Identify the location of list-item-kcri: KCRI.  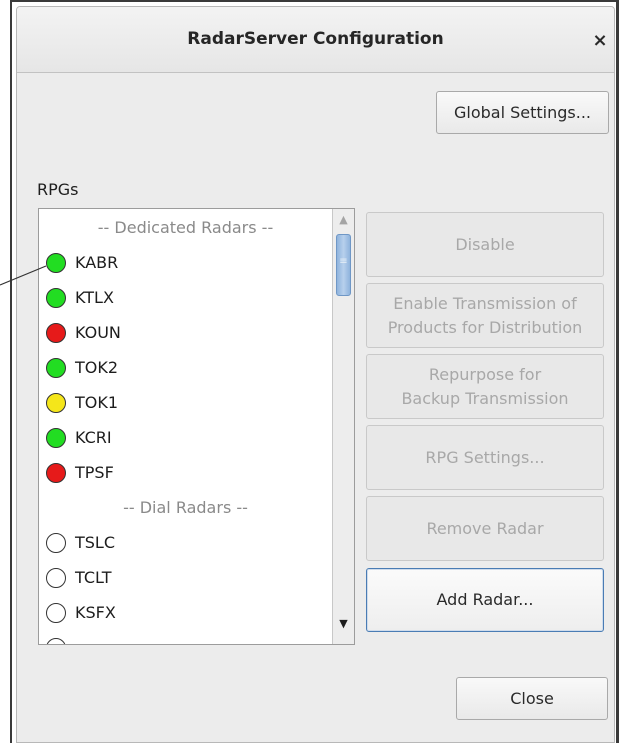
(185, 437).